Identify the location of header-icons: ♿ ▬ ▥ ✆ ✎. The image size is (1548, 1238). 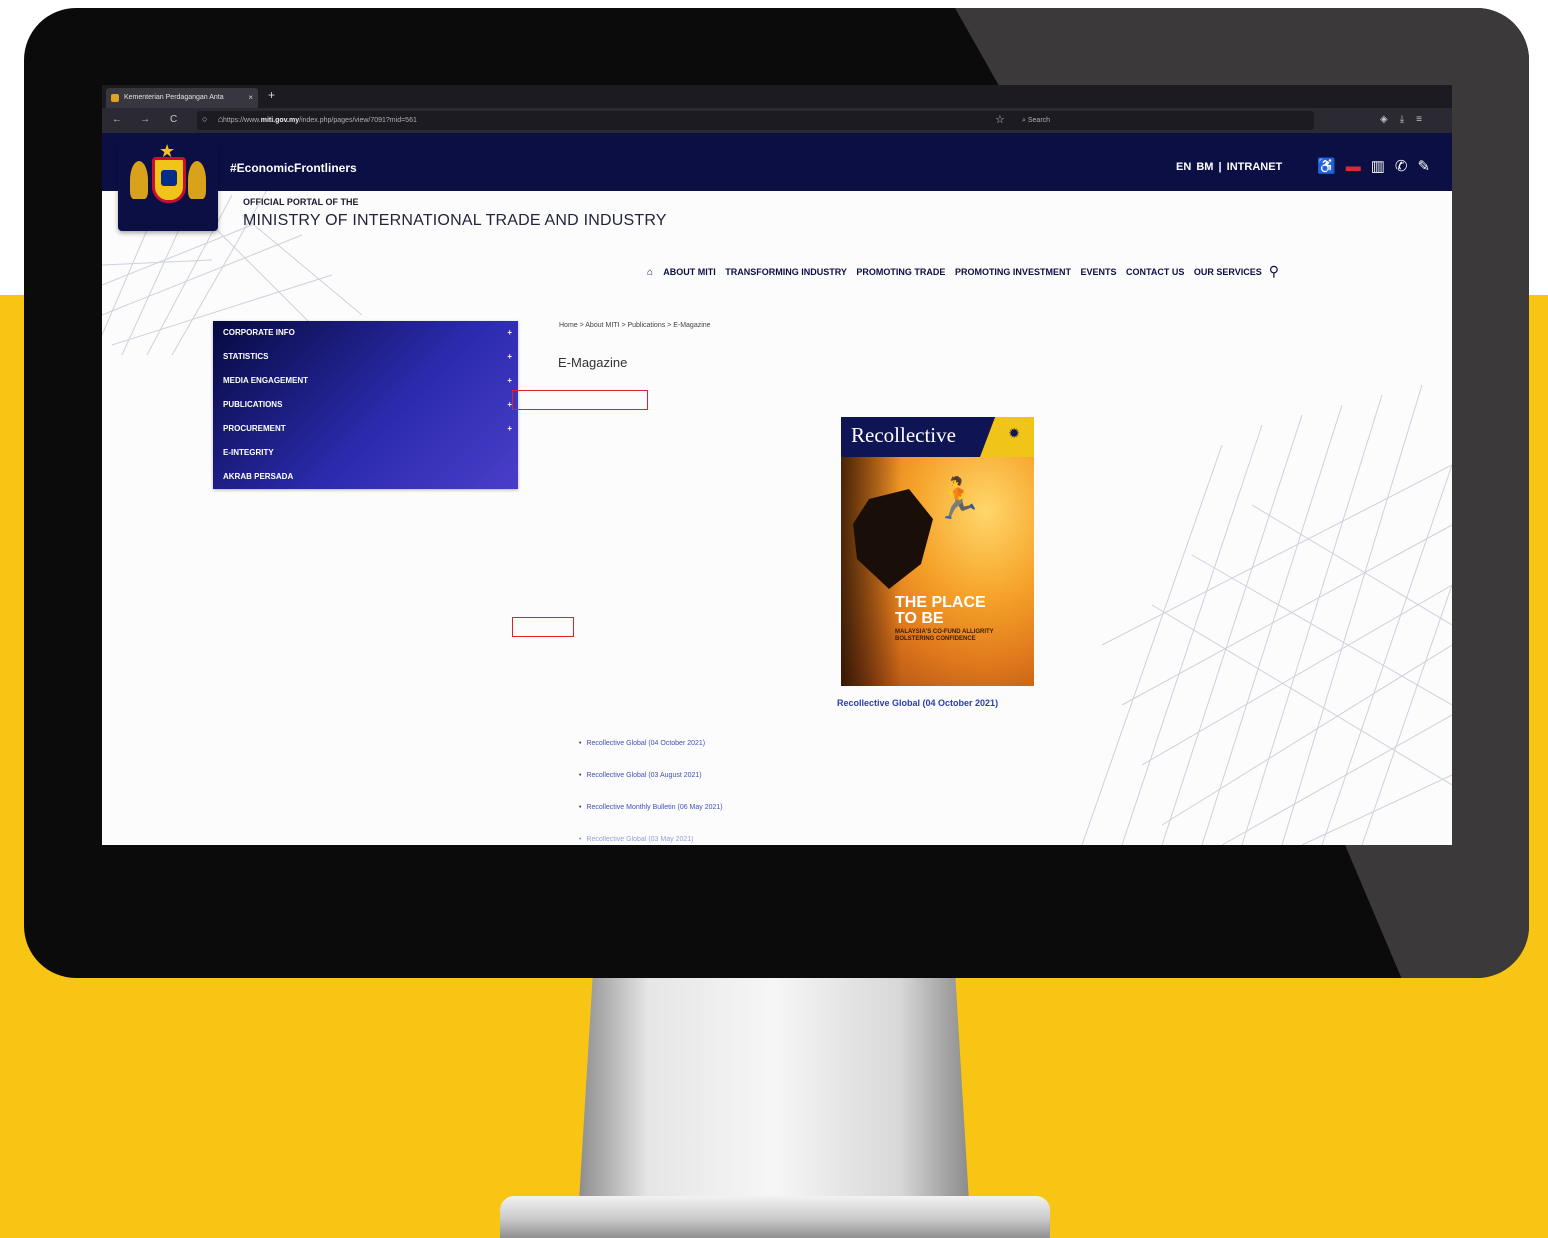
(1378, 166).